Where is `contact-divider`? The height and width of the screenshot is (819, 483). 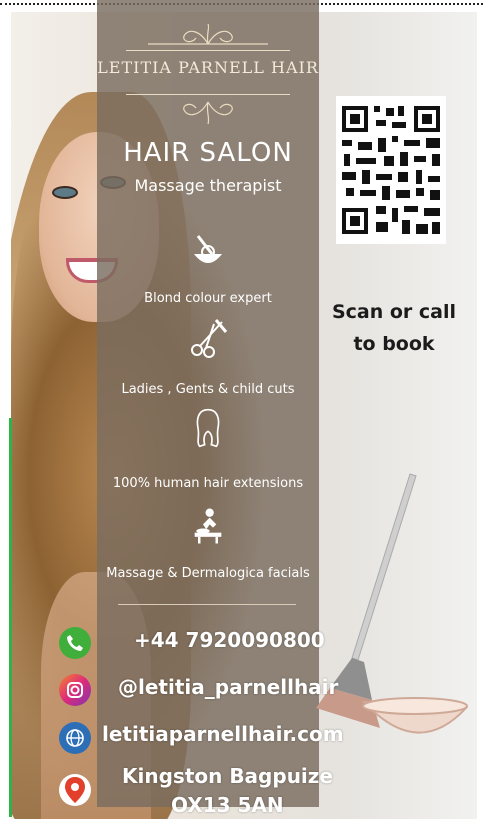
contact-divider is located at coordinates (207, 604).